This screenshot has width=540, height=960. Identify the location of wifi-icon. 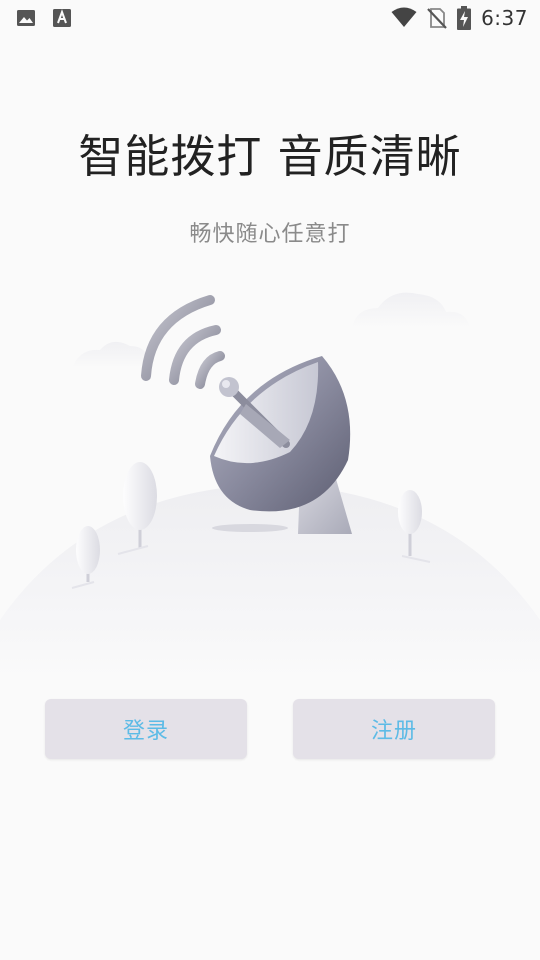
(404, 18).